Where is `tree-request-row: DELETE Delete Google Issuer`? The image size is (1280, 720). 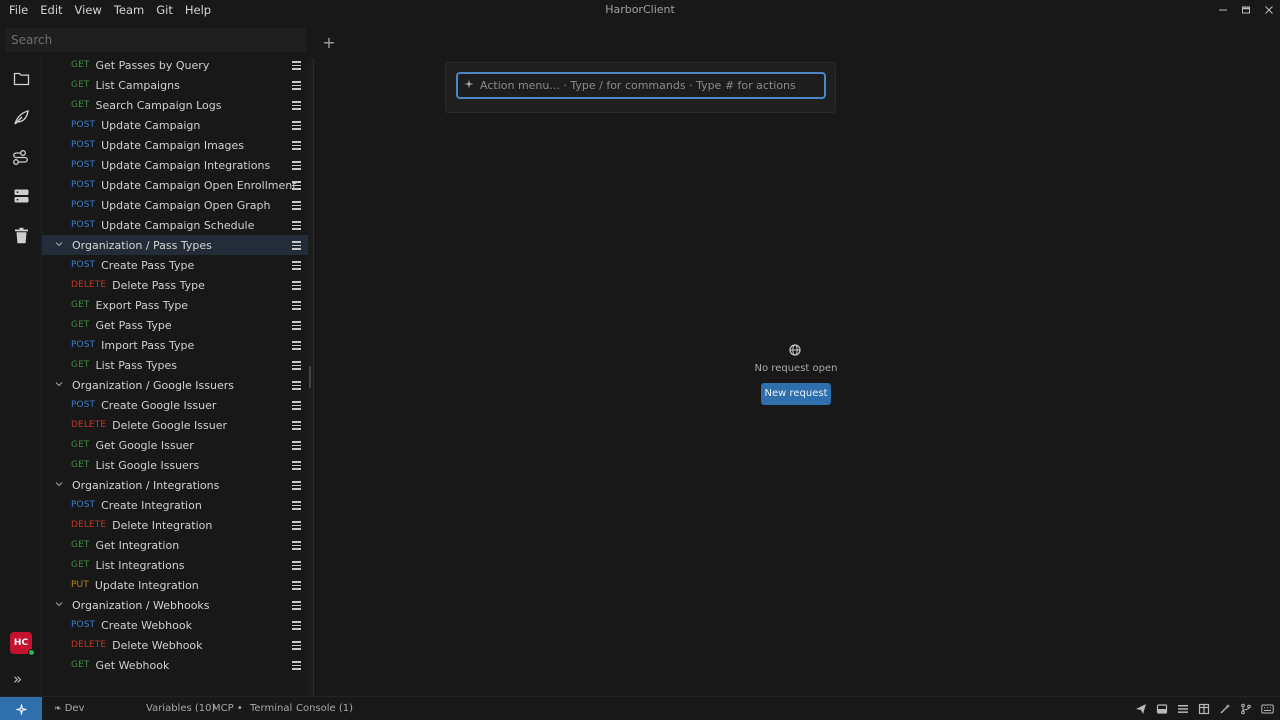
tree-request-row: DELETE Delete Google Issuer is located at coordinates (175, 425).